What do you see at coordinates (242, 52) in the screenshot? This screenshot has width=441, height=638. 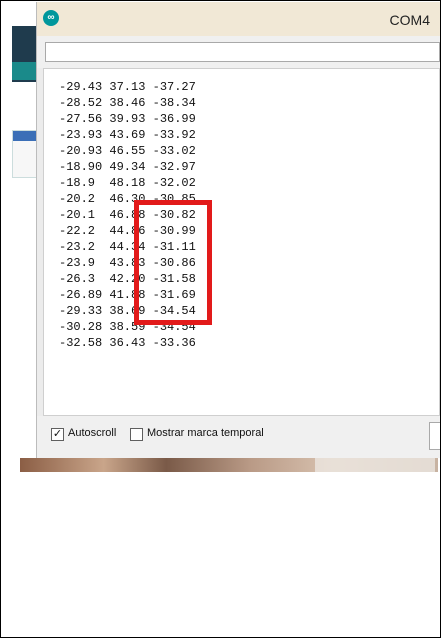 I see `send-input` at bounding box center [242, 52].